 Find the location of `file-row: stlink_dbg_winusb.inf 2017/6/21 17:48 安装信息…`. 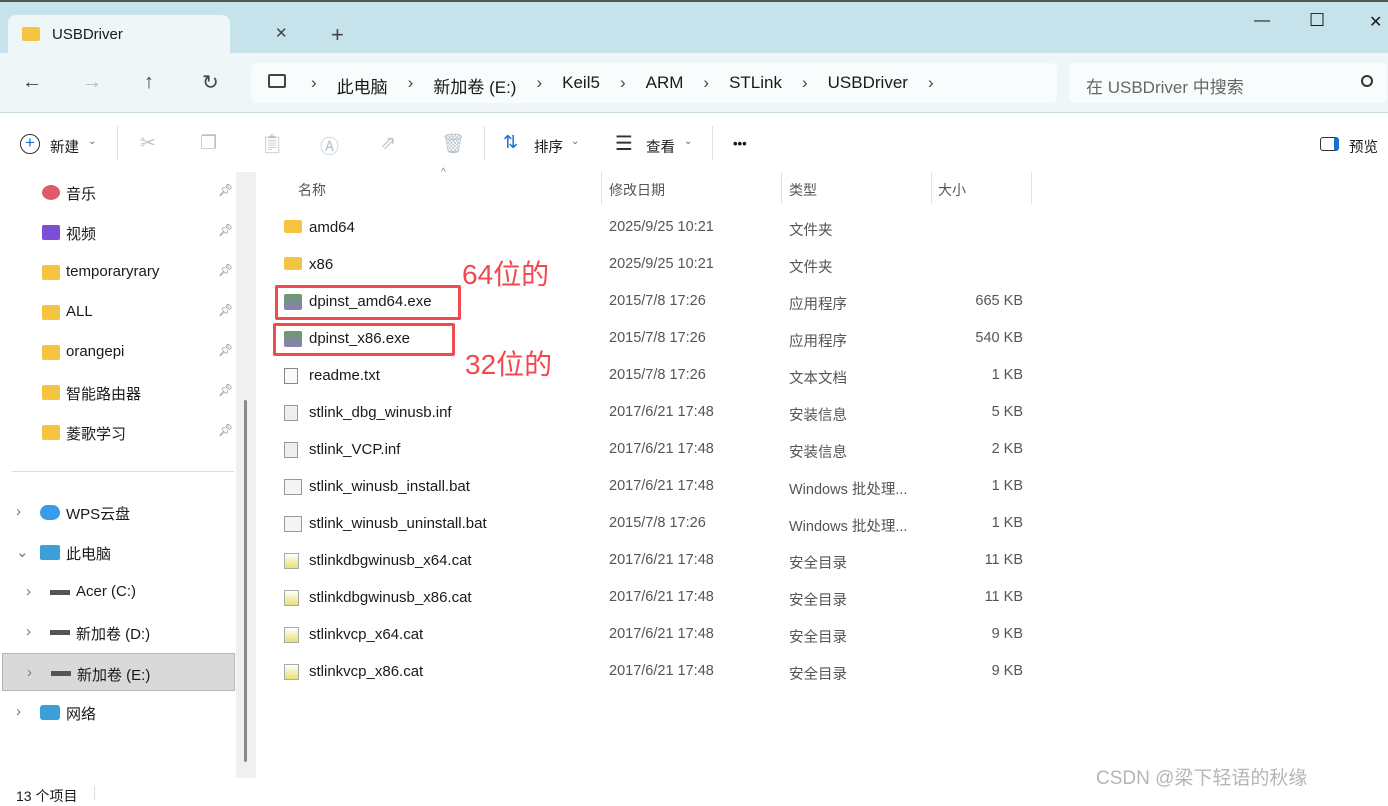

file-row: stlink_dbg_winusb.inf 2017/6/21 17:48 安装信息… is located at coordinates (652, 413).